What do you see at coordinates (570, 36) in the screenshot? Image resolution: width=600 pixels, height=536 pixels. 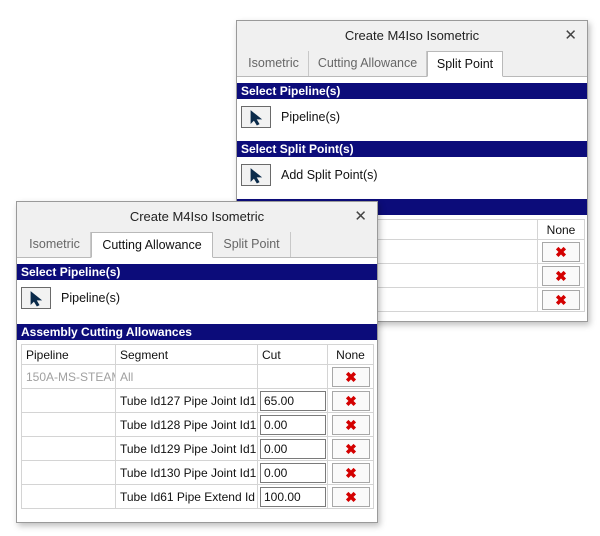 I see `back-dialog-close-icon: ✕` at bounding box center [570, 36].